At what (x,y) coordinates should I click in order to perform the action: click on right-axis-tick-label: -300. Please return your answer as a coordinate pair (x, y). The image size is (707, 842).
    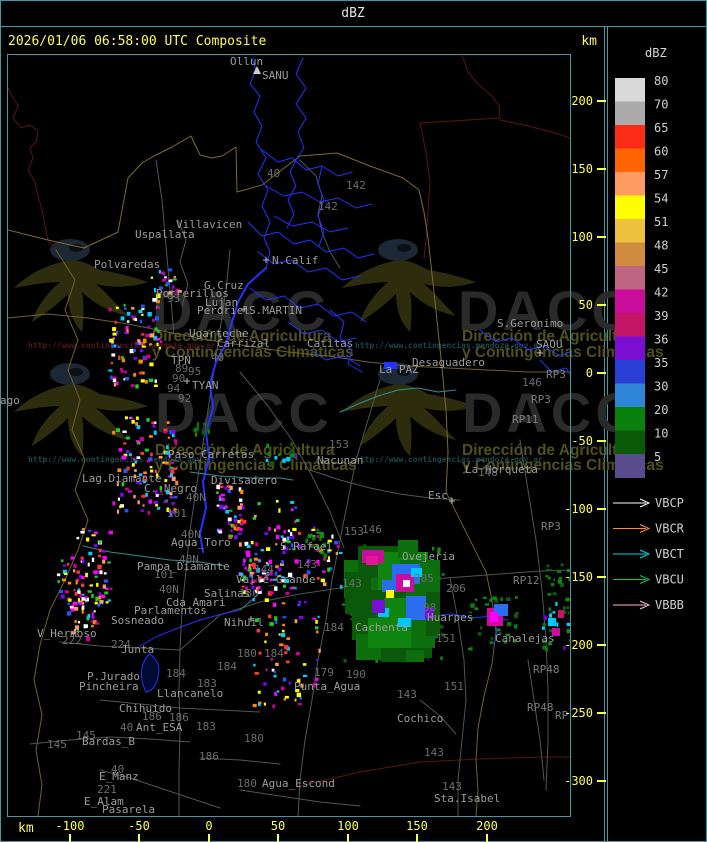
    Looking at the image, I should click on (578, 781).